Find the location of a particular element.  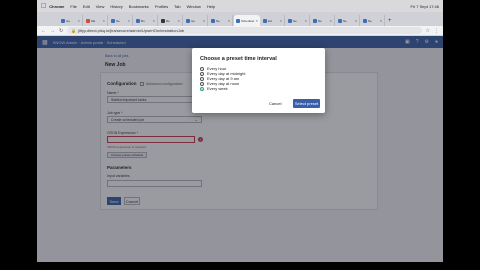

select-preset-label: Select preset is located at coordinates (306, 103).